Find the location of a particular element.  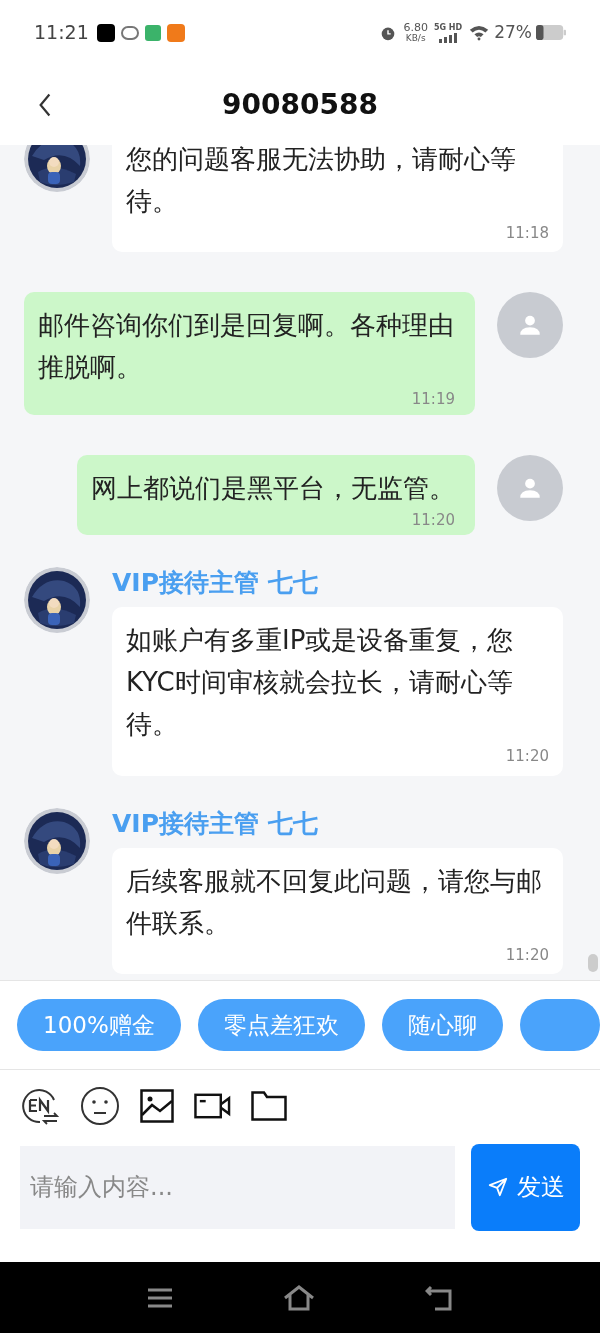

battery-level: 27% is located at coordinates (513, 32).